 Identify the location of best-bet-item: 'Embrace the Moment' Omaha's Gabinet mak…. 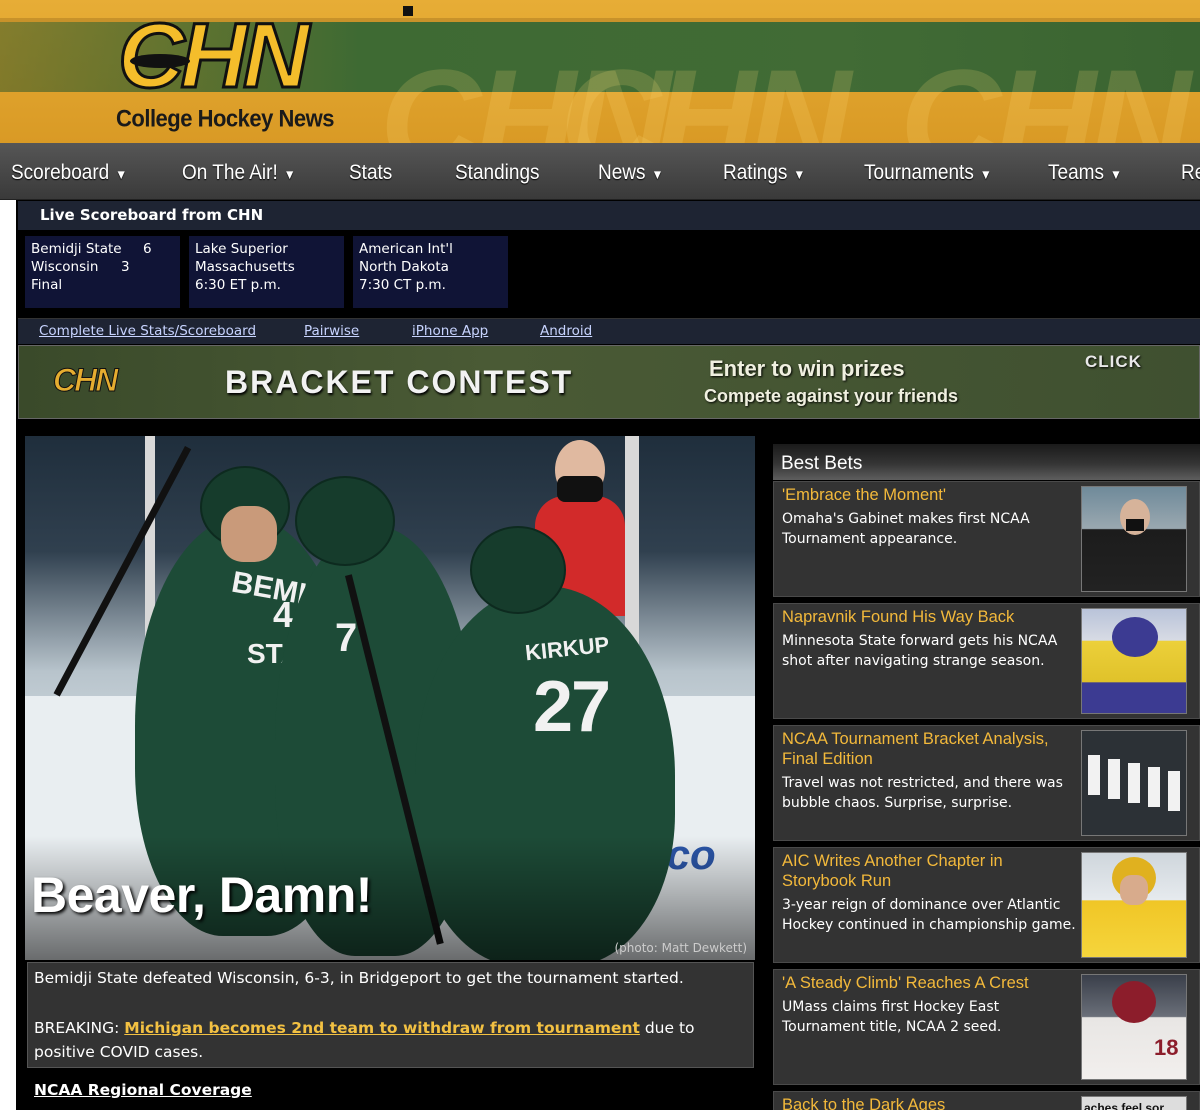
(986, 539).